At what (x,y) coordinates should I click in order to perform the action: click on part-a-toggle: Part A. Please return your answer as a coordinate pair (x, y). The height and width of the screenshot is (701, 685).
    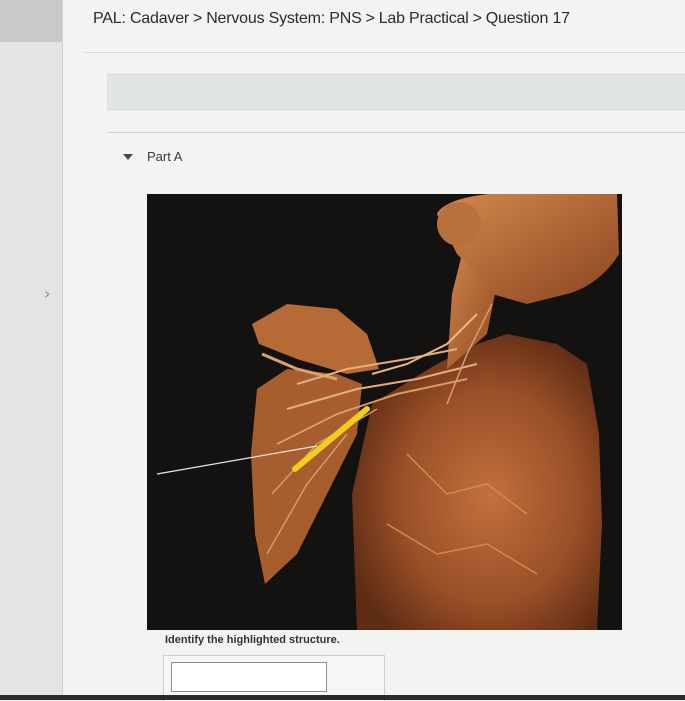
    Looking at the image, I should click on (152, 156).